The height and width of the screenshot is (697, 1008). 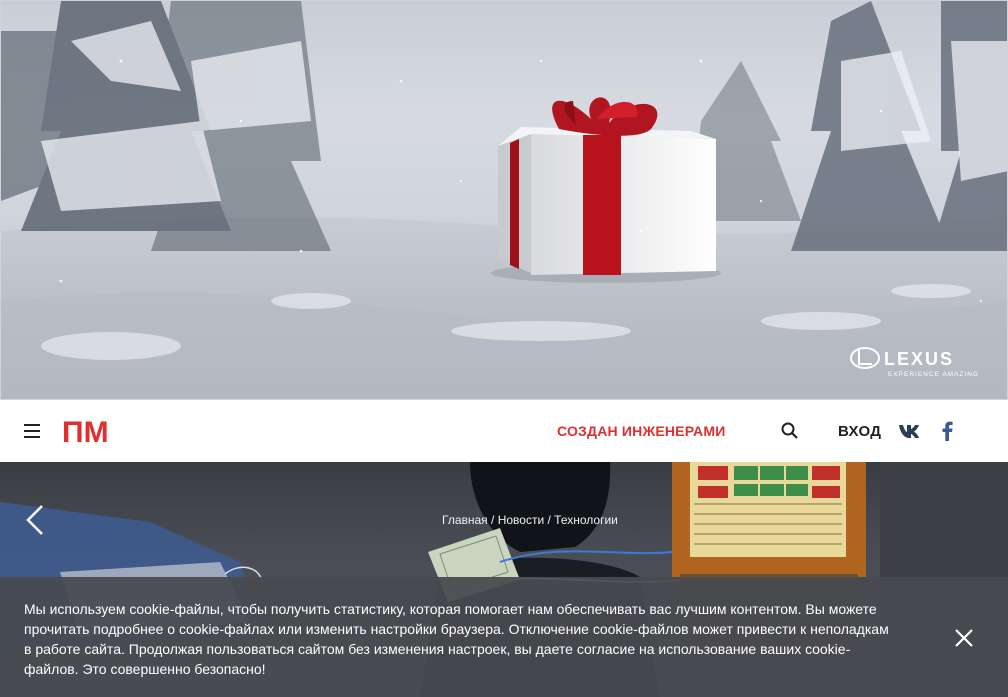 I want to click on breadcrumb-news: Новости, so click(x=521, y=520).